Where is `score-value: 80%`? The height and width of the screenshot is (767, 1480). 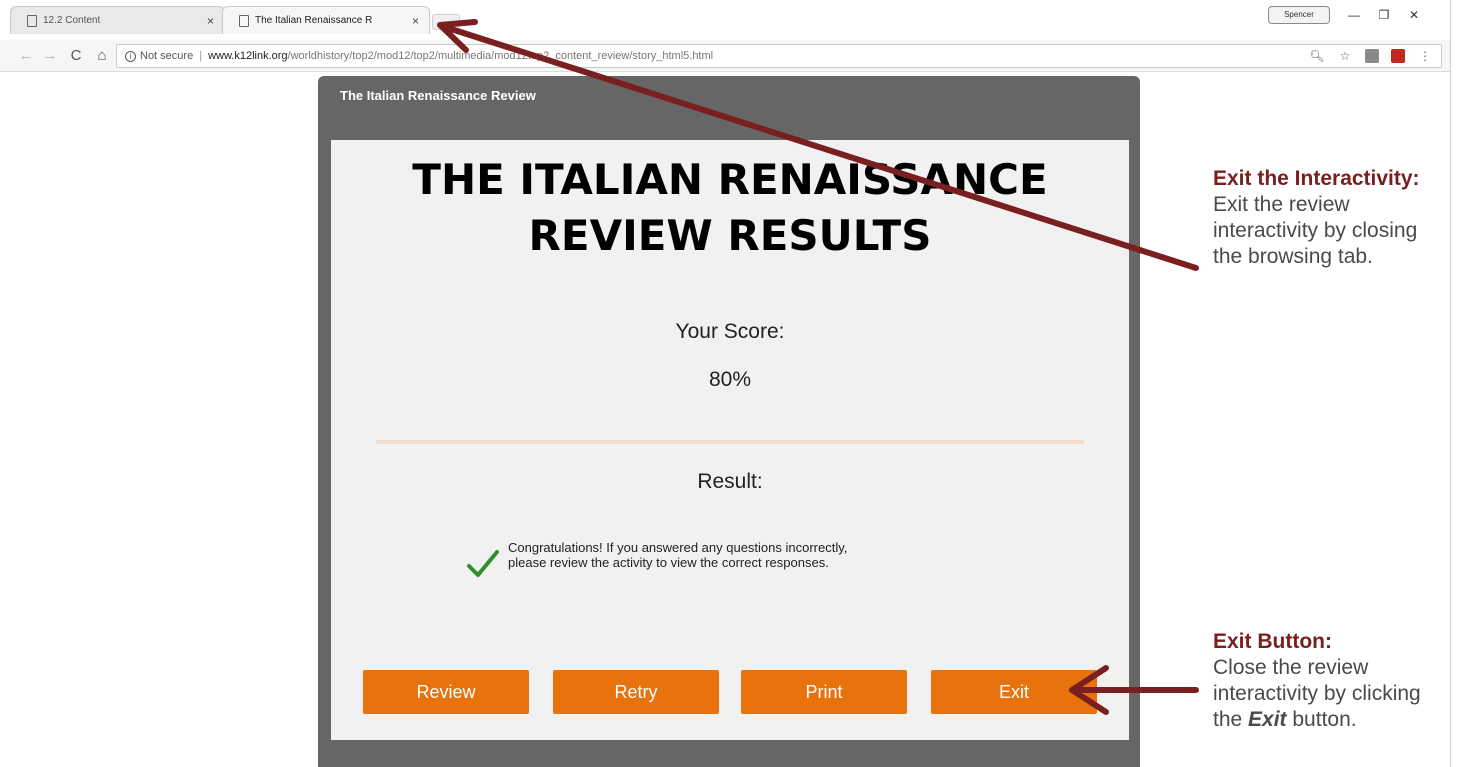
score-value: 80% is located at coordinates (730, 379).